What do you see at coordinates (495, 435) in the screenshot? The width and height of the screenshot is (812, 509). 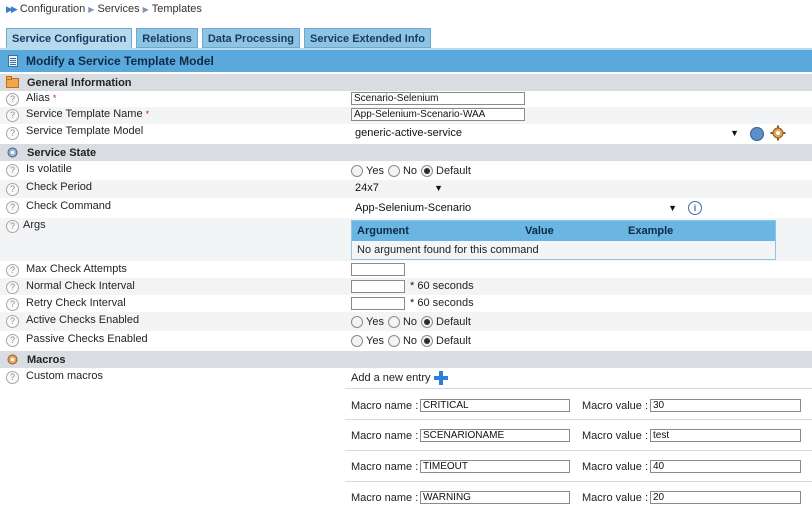 I see `macro-name-input: SCENARIONAME` at bounding box center [495, 435].